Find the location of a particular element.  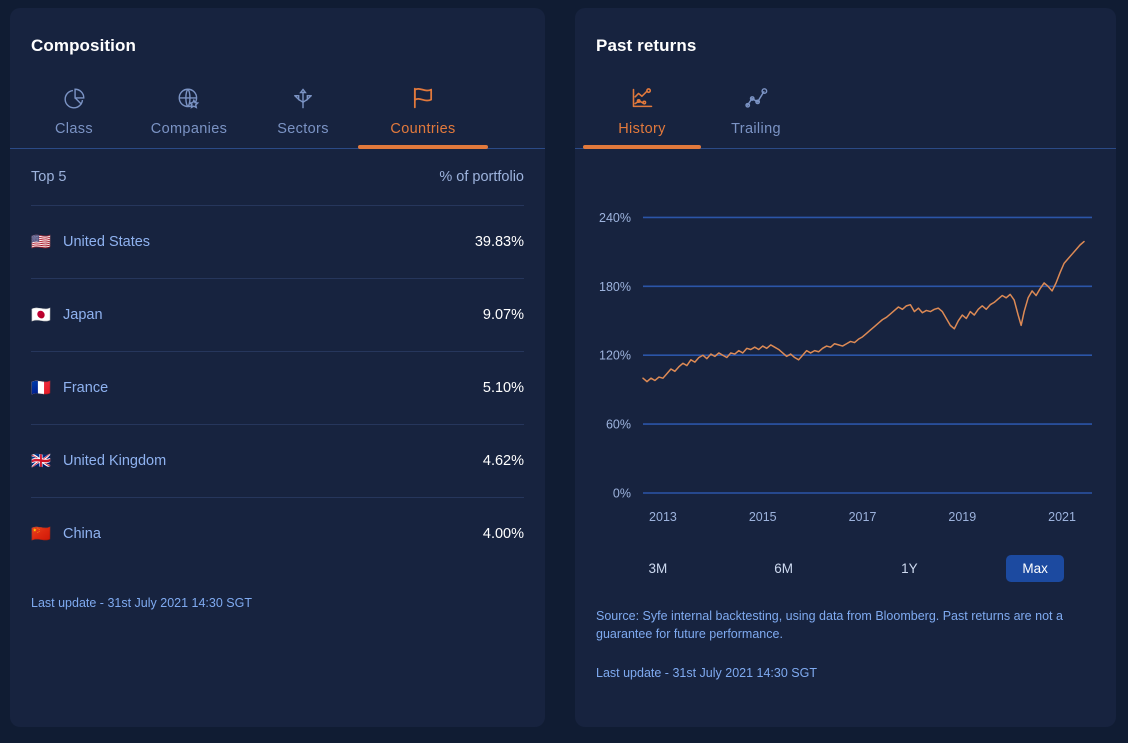

tab-trailing: Trailing is located at coordinates (756, 113).